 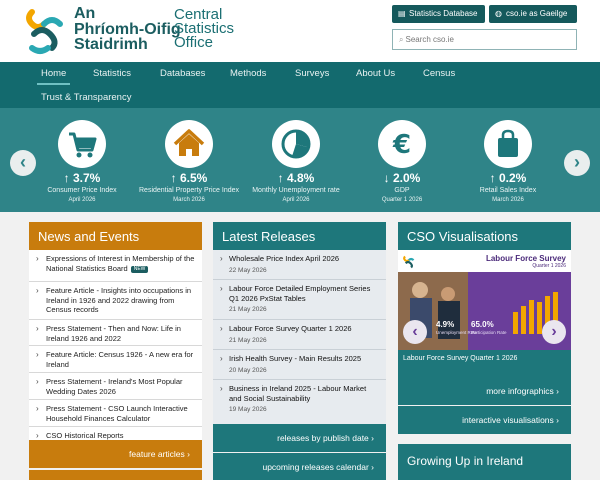 What do you see at coordinates (115, 454) in the screenshot?
I see `feature-articles-link: feature articles ›` at bounding box center [115, 454].